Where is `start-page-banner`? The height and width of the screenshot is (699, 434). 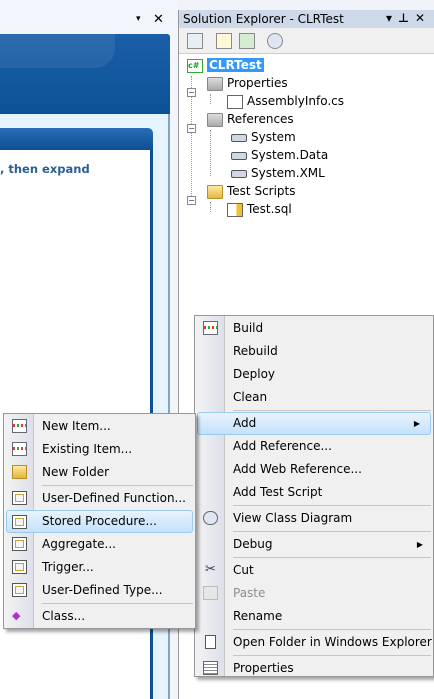 start-page-banner is located at coordinates (85, 74).